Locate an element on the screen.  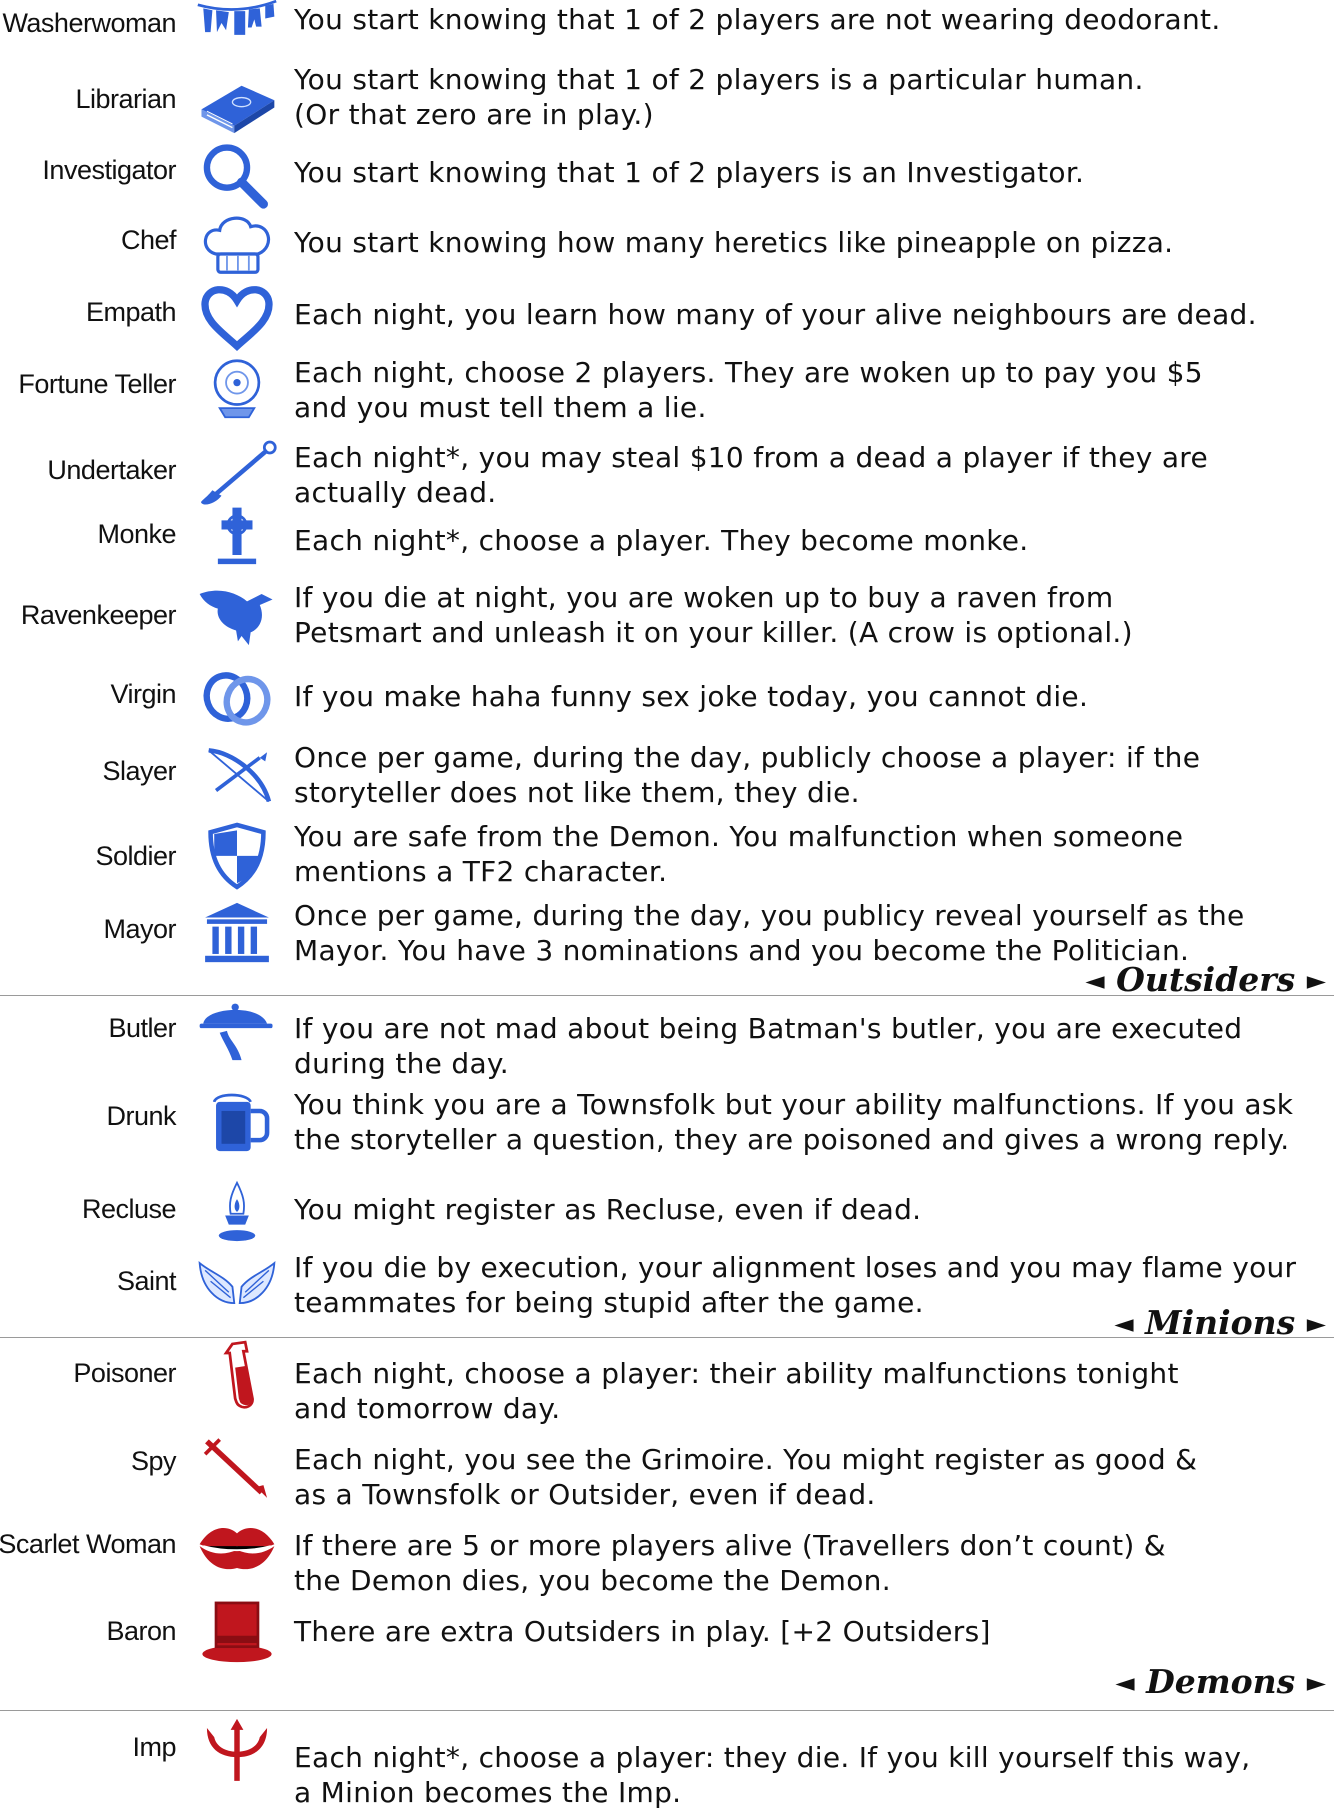
crossbow-icon is located at coordinates (237, 775).